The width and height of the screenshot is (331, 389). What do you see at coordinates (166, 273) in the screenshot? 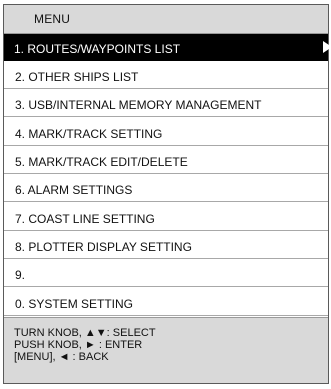
I see `menu-item-9: 9.` at bounding box center [166, 273].